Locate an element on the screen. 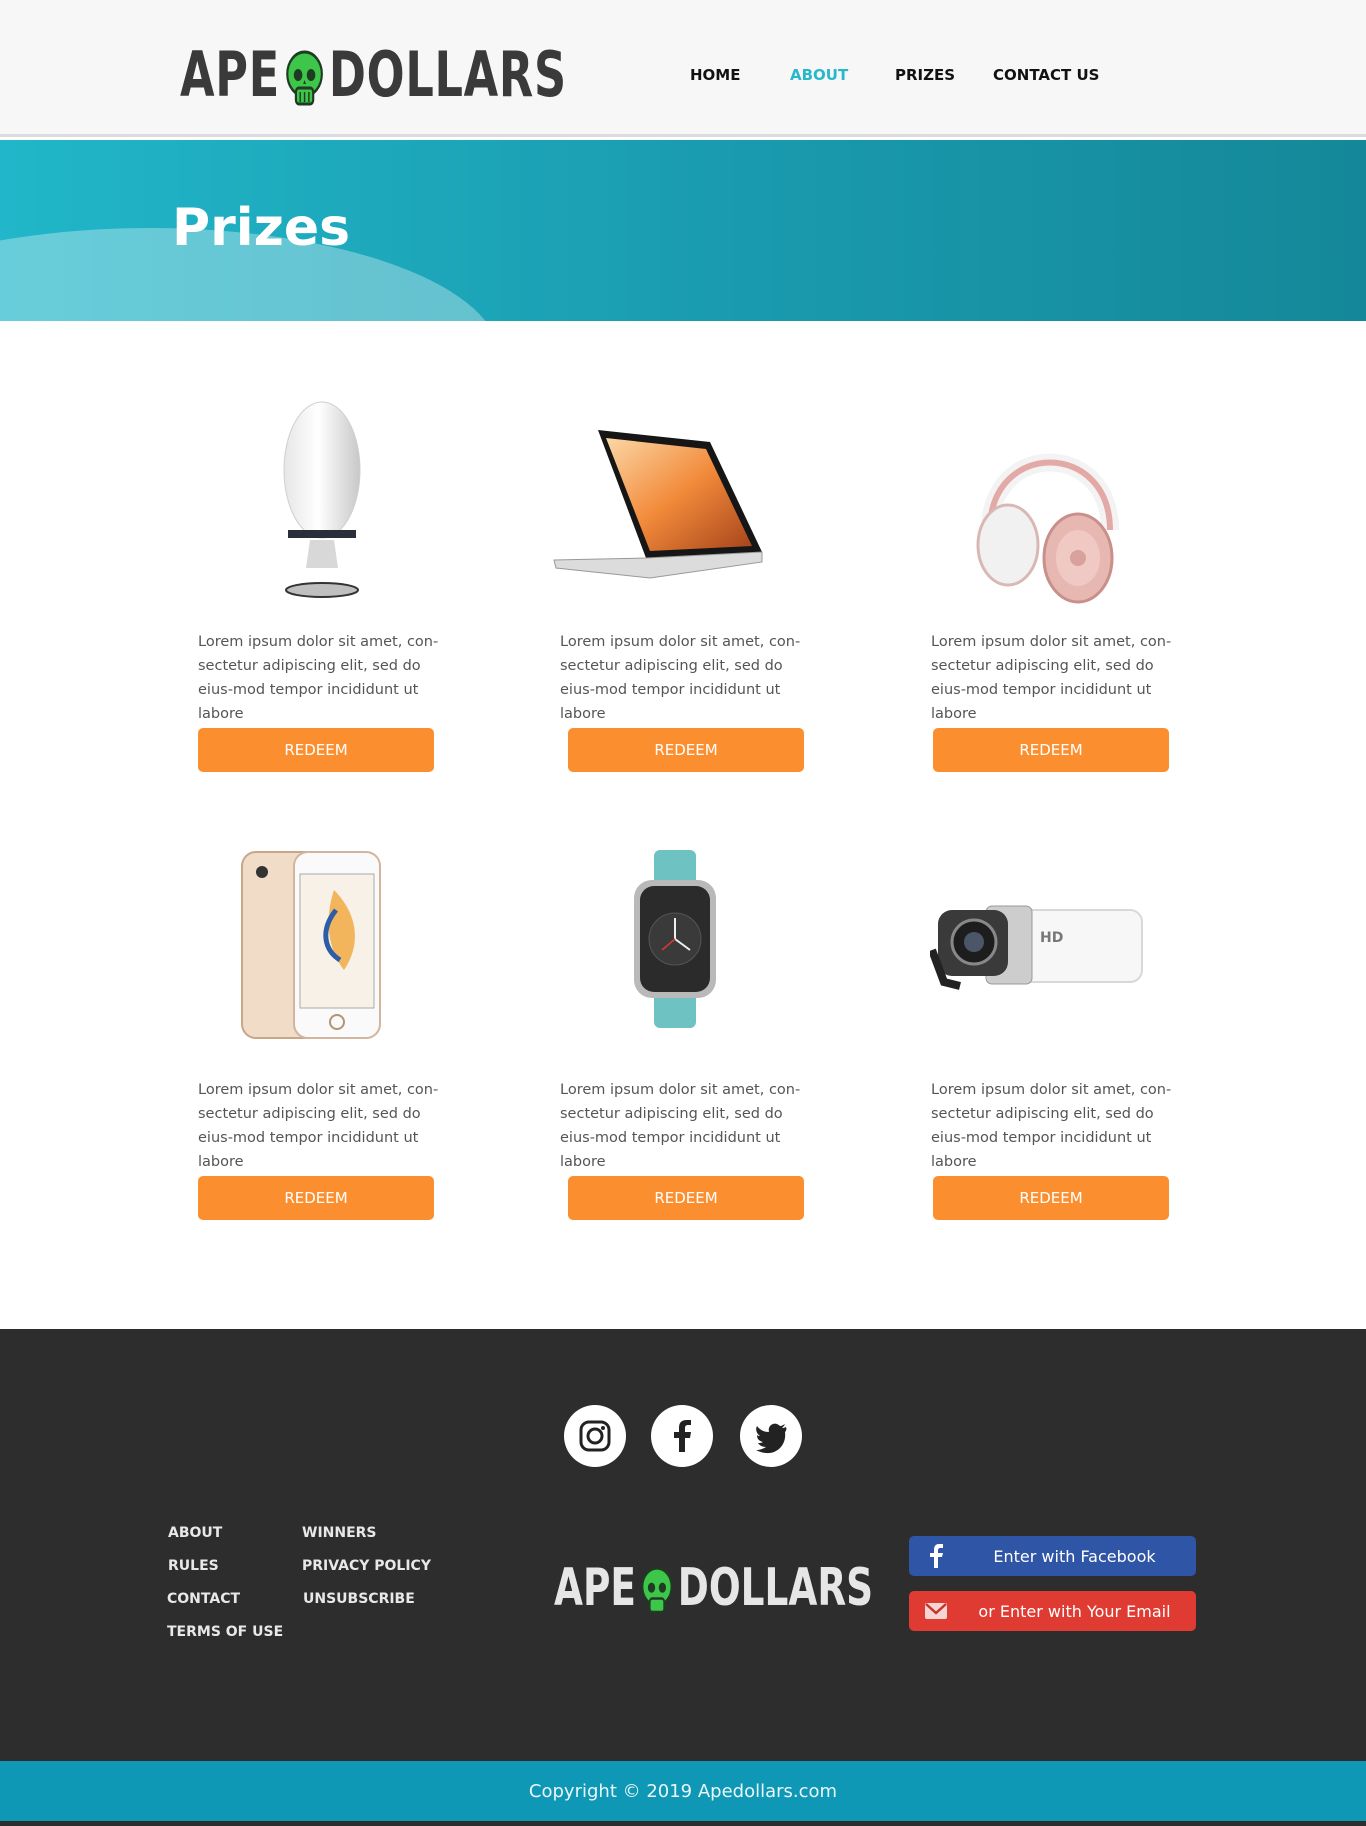 This screenshot has height=1826, width=1366. headphones-image is located at coordinates (1047, 528).